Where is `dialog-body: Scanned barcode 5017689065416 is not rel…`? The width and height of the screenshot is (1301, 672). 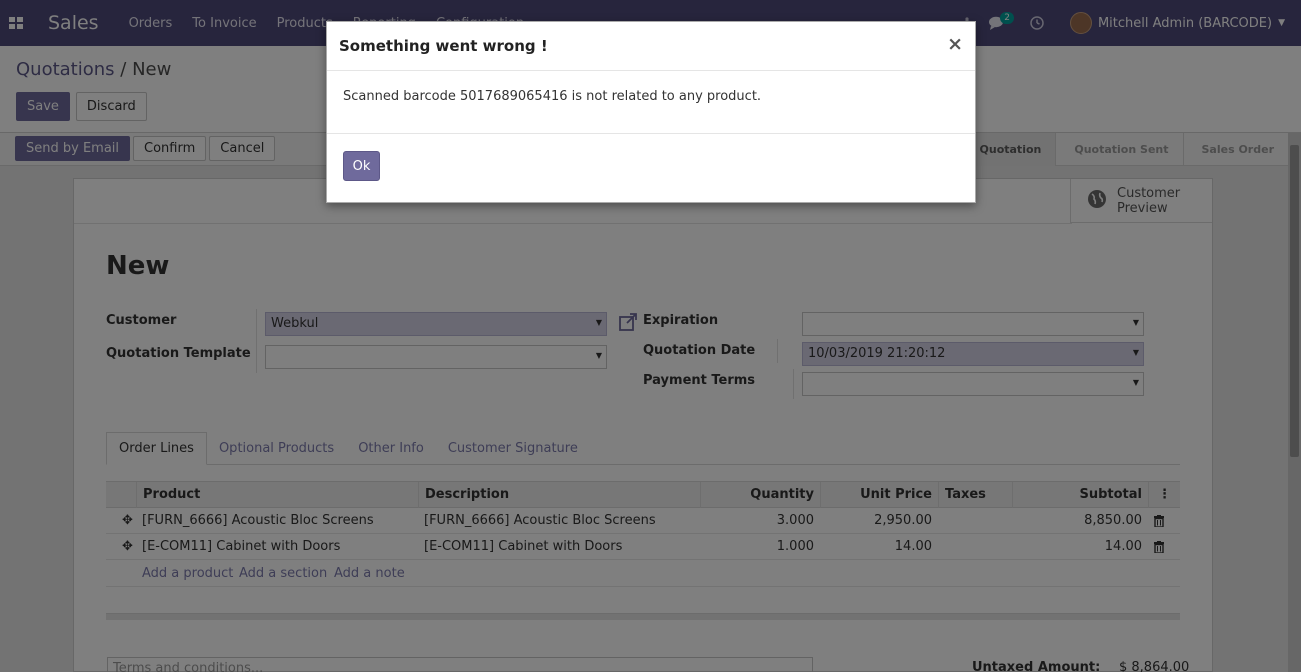
dialog-body: Scanned barcode 5017689065416 is not rel… is located at coordinates (651, 102).